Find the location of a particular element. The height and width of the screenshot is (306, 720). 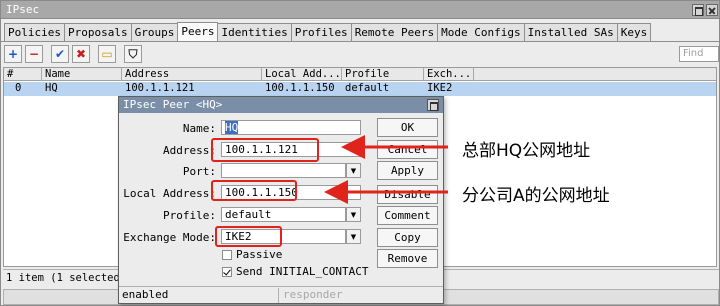

address-label: Address: is located at coordinates (189, 150).